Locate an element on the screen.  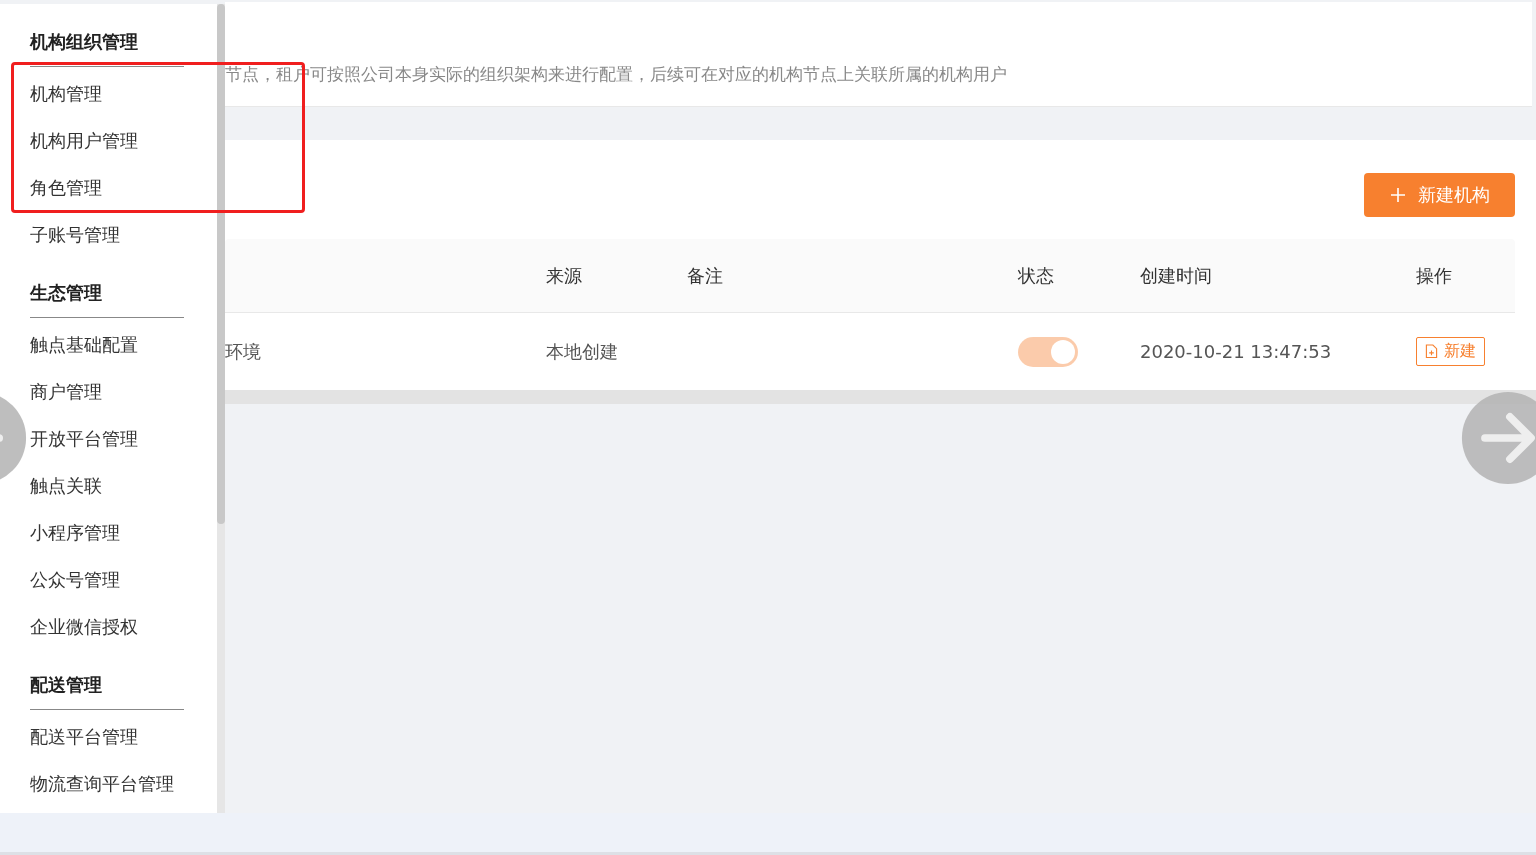
menu-item: 触点基础配置 is located at coordinates (123, 345).